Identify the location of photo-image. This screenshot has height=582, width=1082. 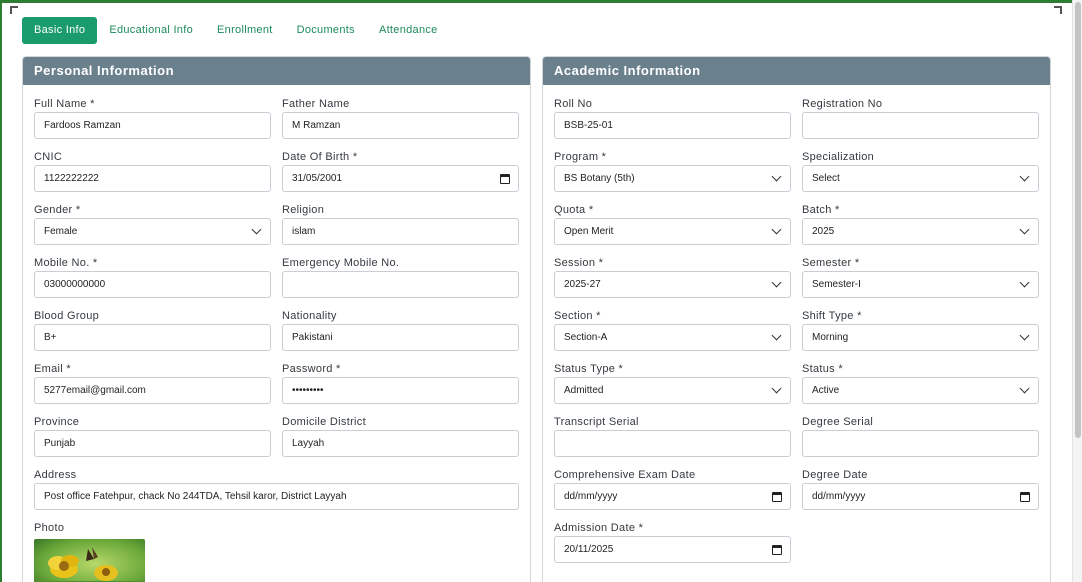
(89, 560).